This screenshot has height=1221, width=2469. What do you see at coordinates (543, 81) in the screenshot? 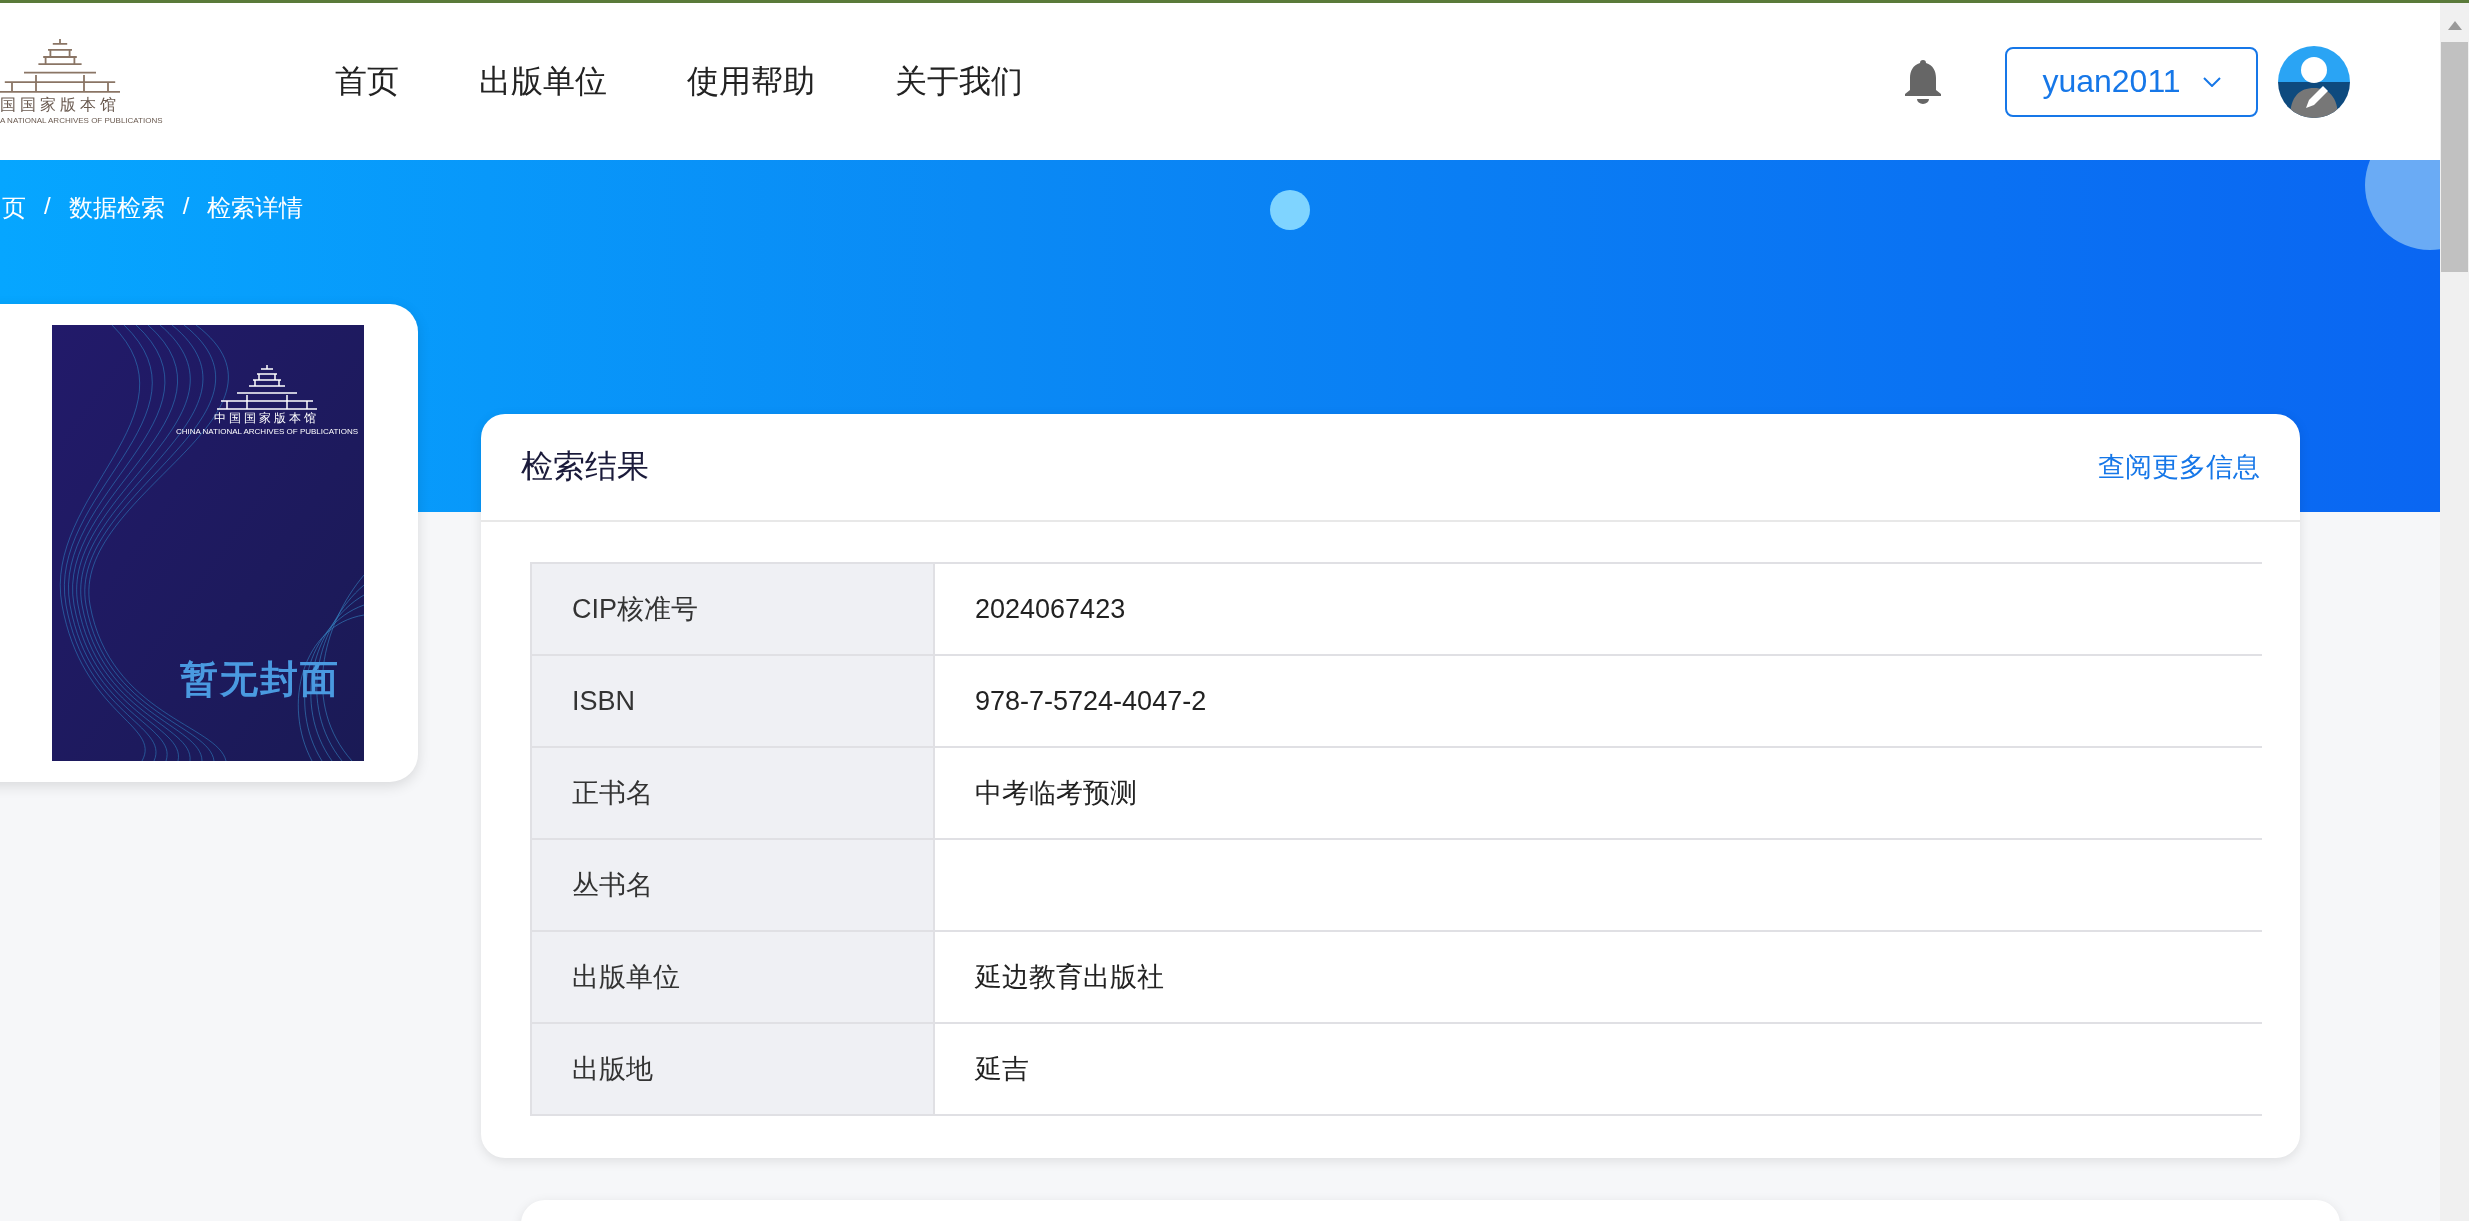
I see `nav-link: 出版单位` at bounding box center [543, 81].